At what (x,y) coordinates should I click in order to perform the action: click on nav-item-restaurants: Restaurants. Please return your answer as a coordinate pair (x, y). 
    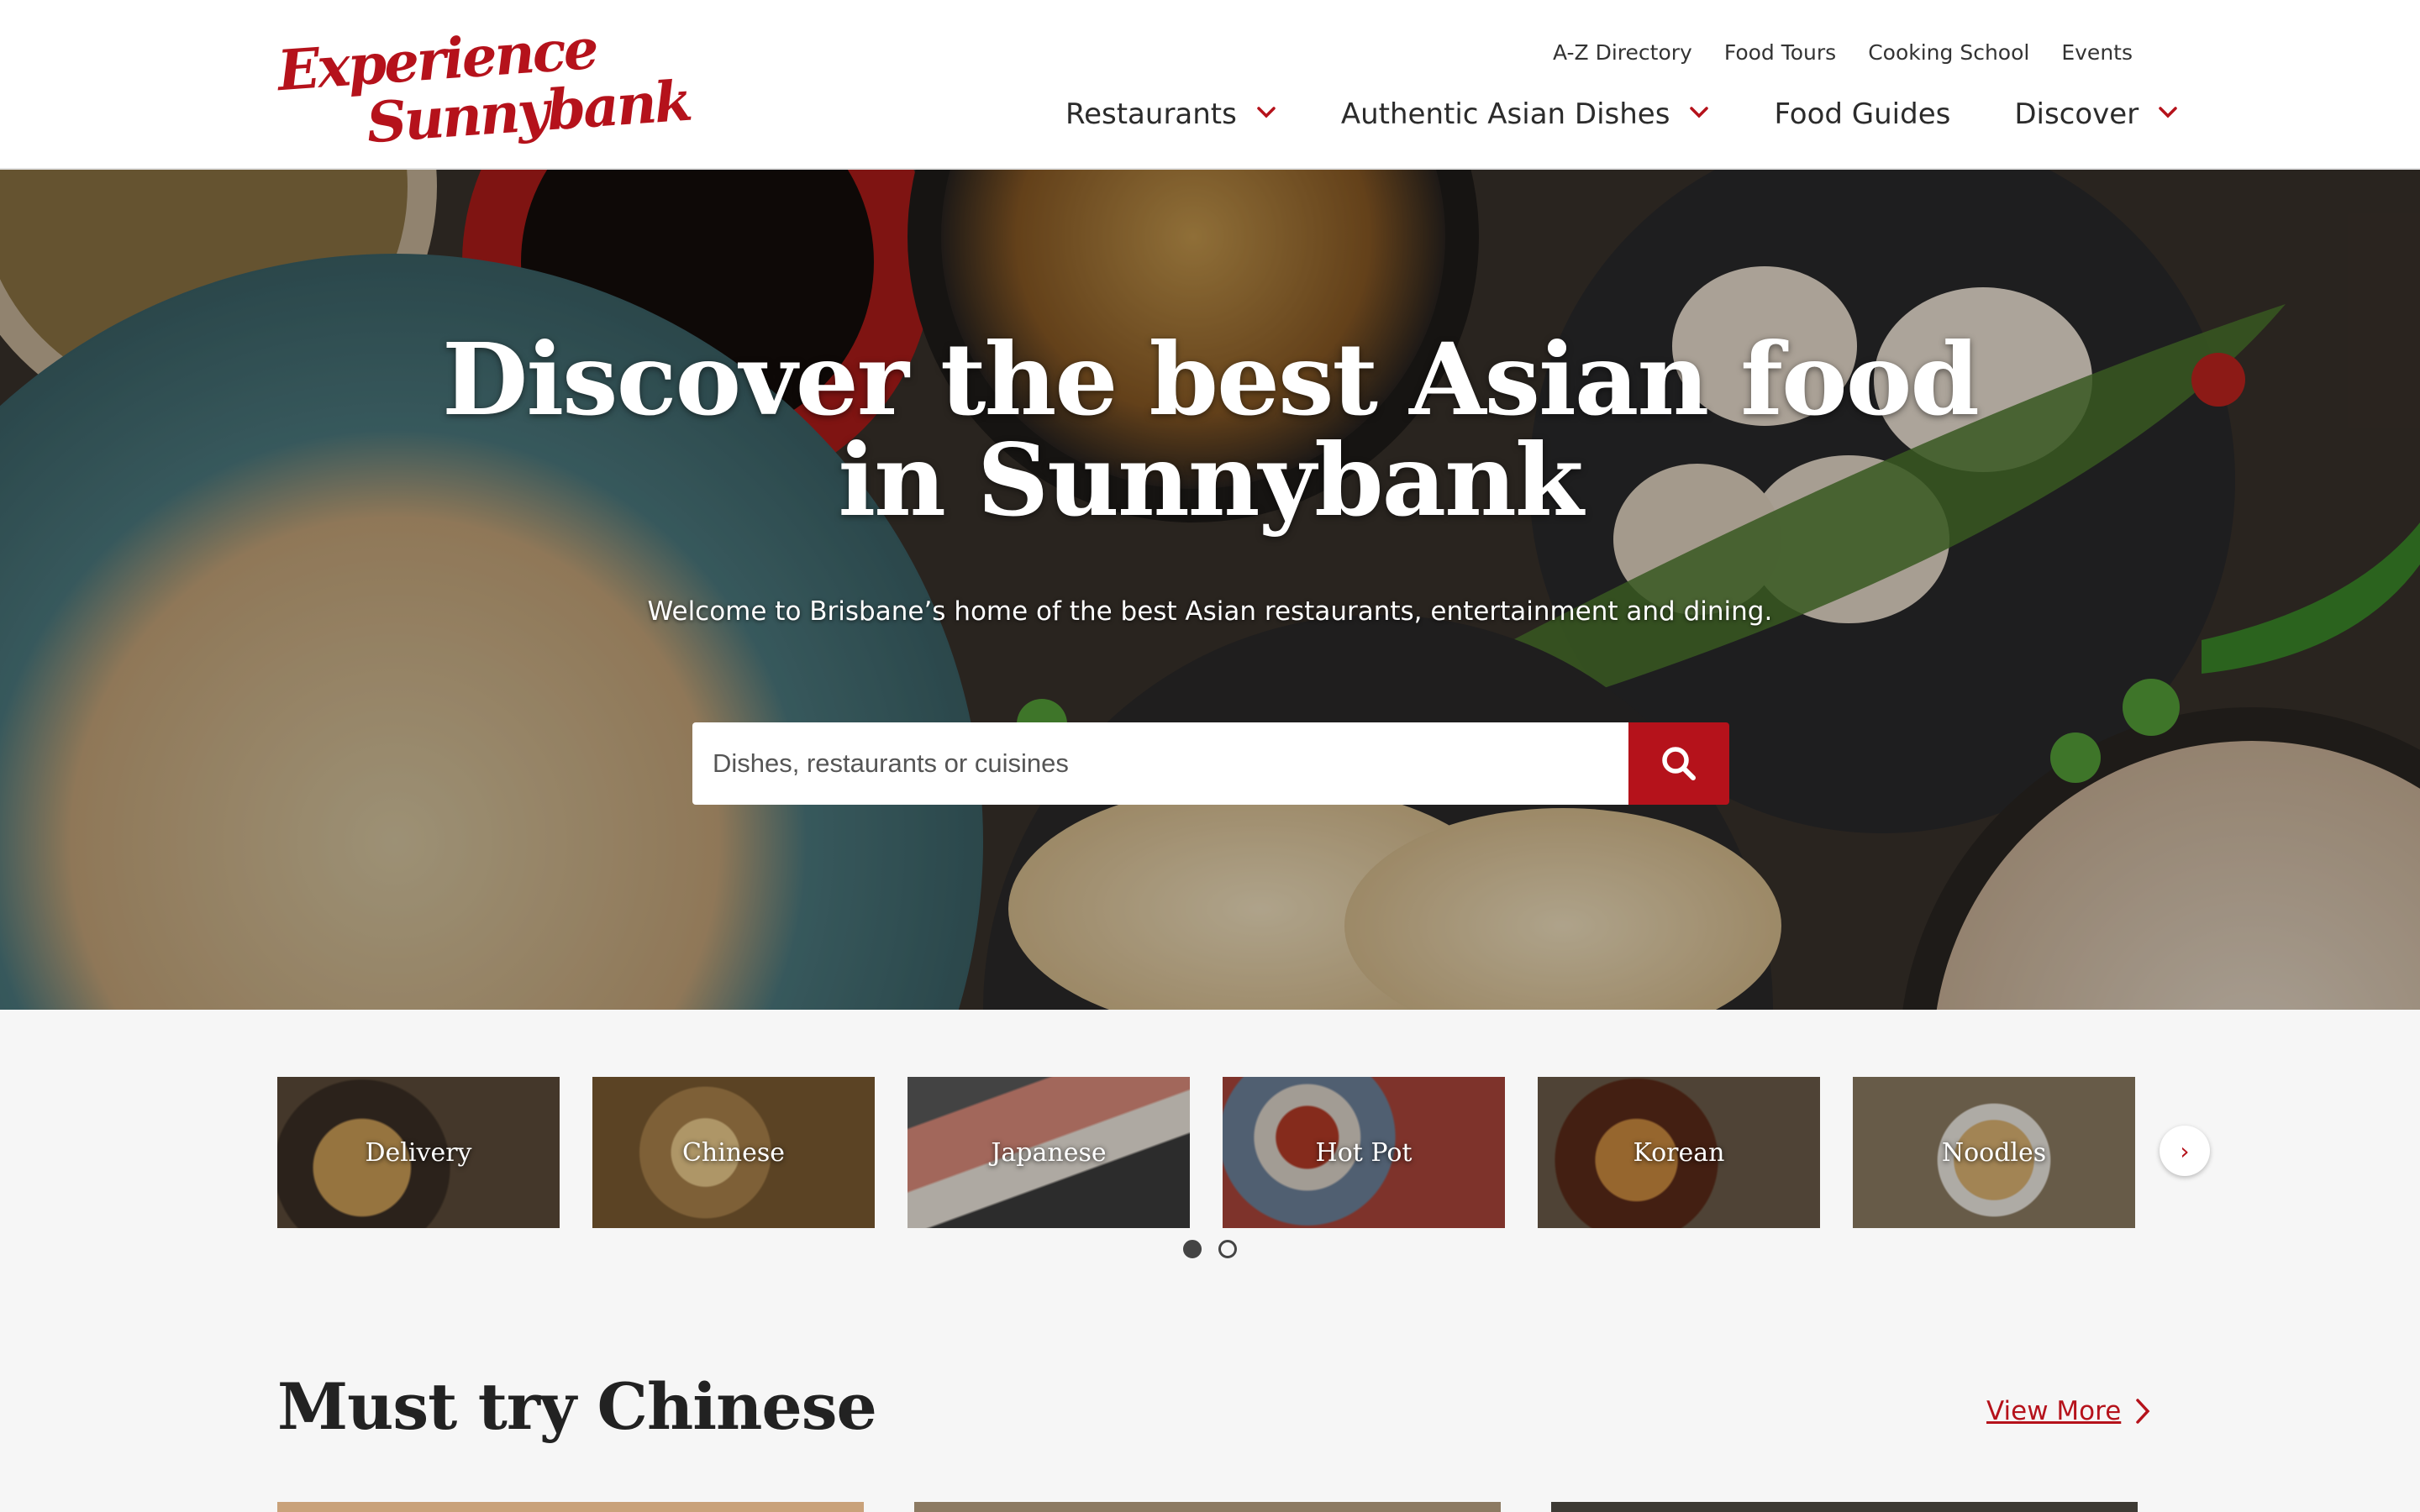
    Looking at the image, I should click on (1171, 114).